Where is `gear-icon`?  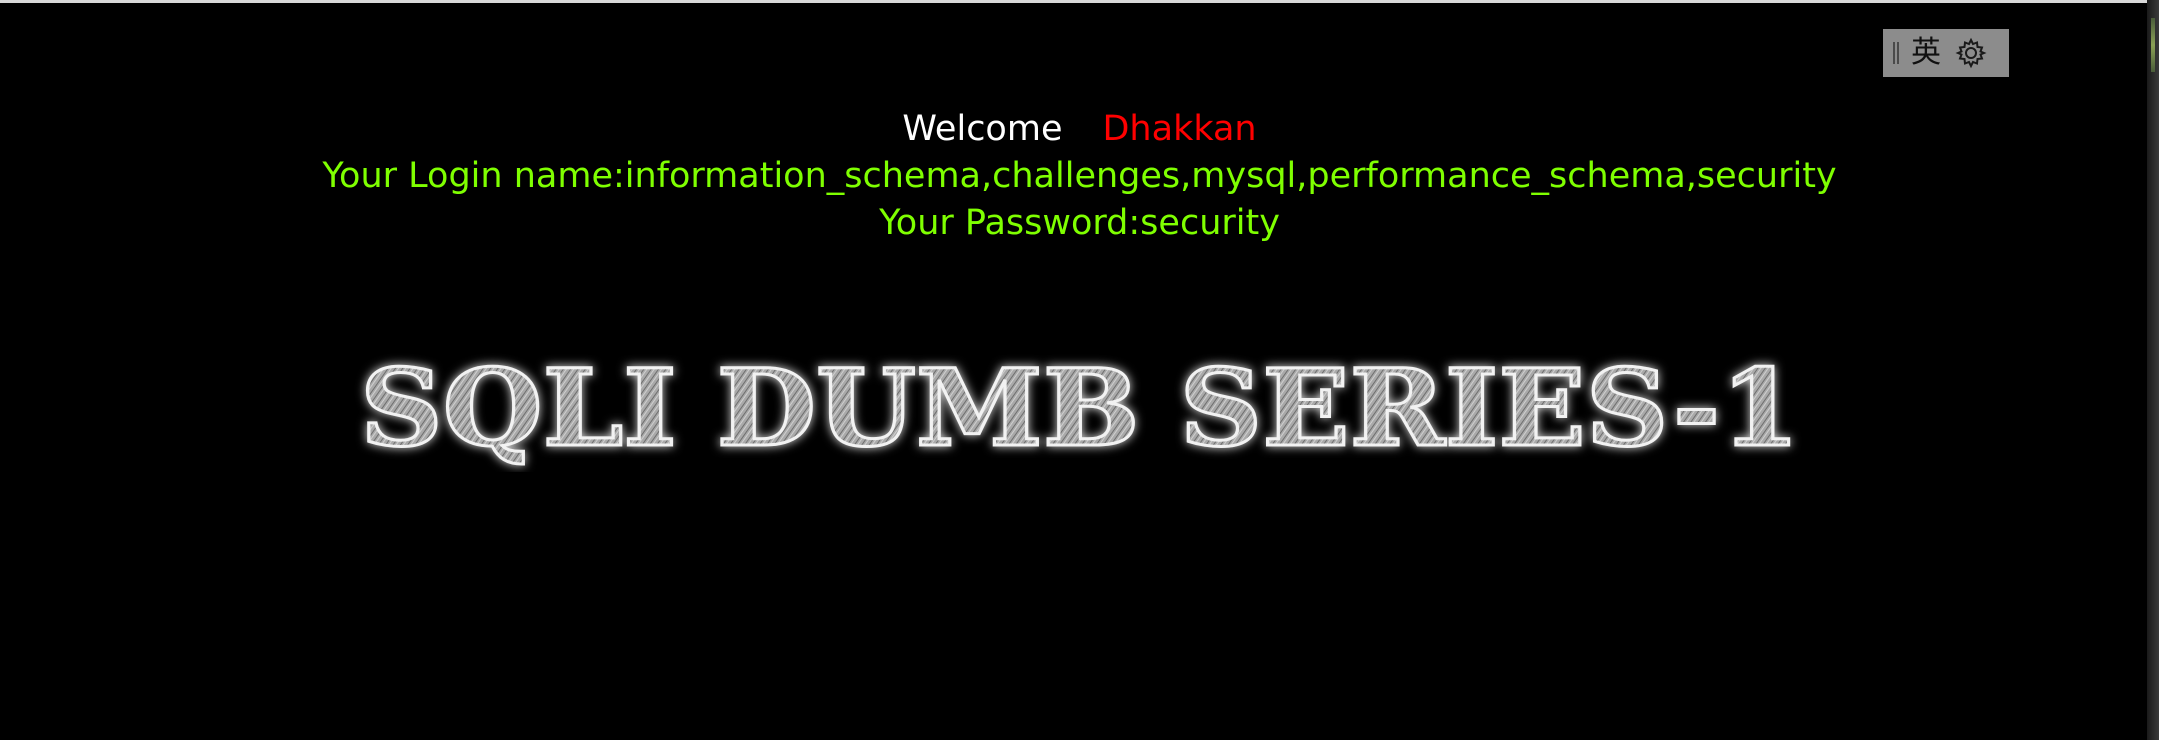 gear-icon is located at coordinates (1971, 53).